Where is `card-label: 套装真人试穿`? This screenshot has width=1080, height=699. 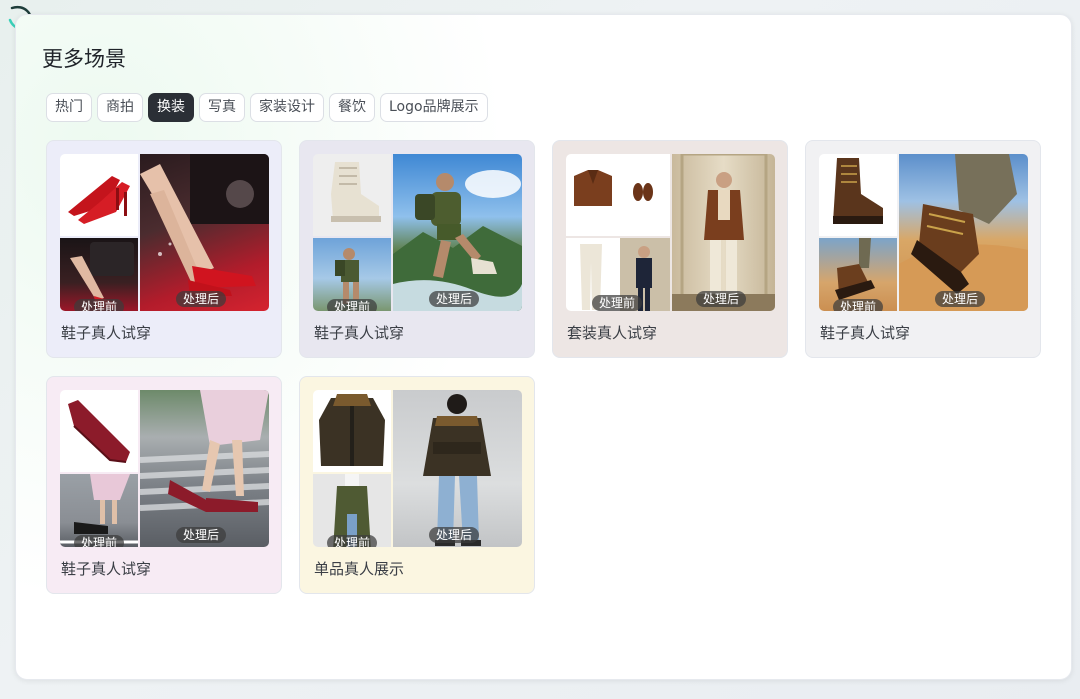 card-label: 套装真人试穿 is located at coordinates (612, 333).